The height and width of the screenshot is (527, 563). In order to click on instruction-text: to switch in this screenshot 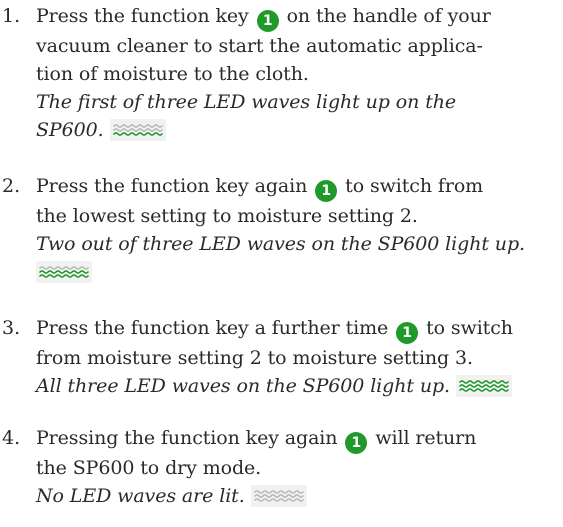, I will do `click(469, 328)`.